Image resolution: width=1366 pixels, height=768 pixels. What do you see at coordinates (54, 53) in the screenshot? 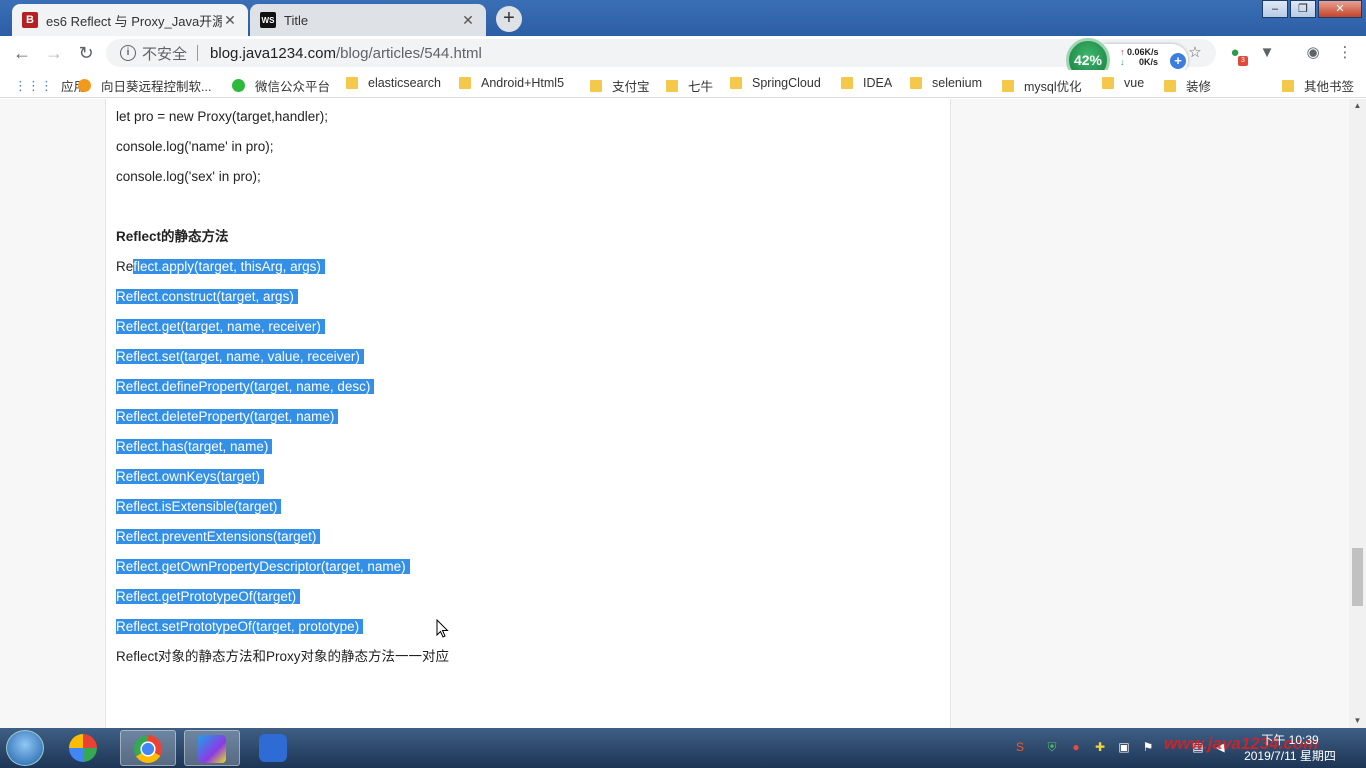
I see `forward-arrow-icon: →` at bounding box center [54, 53].